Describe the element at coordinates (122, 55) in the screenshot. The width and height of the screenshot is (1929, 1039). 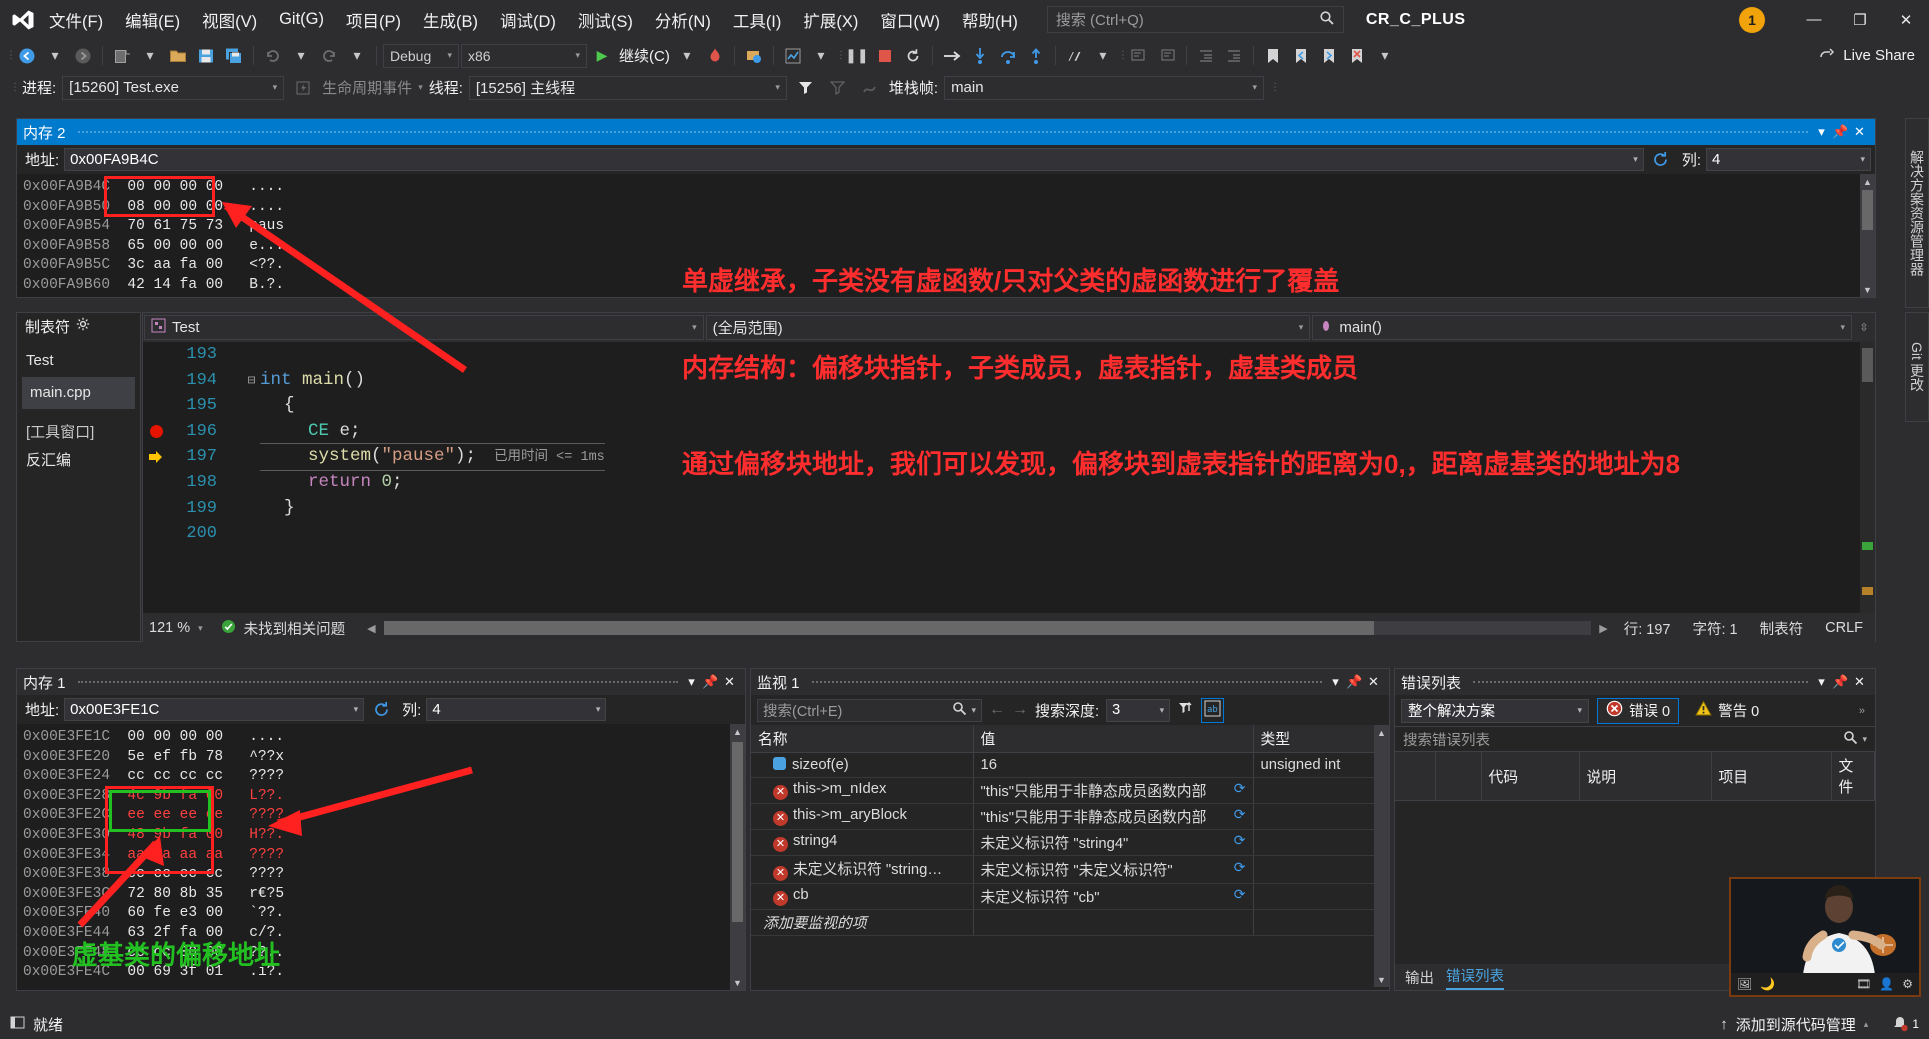
I see `new-project-icon` at that location.